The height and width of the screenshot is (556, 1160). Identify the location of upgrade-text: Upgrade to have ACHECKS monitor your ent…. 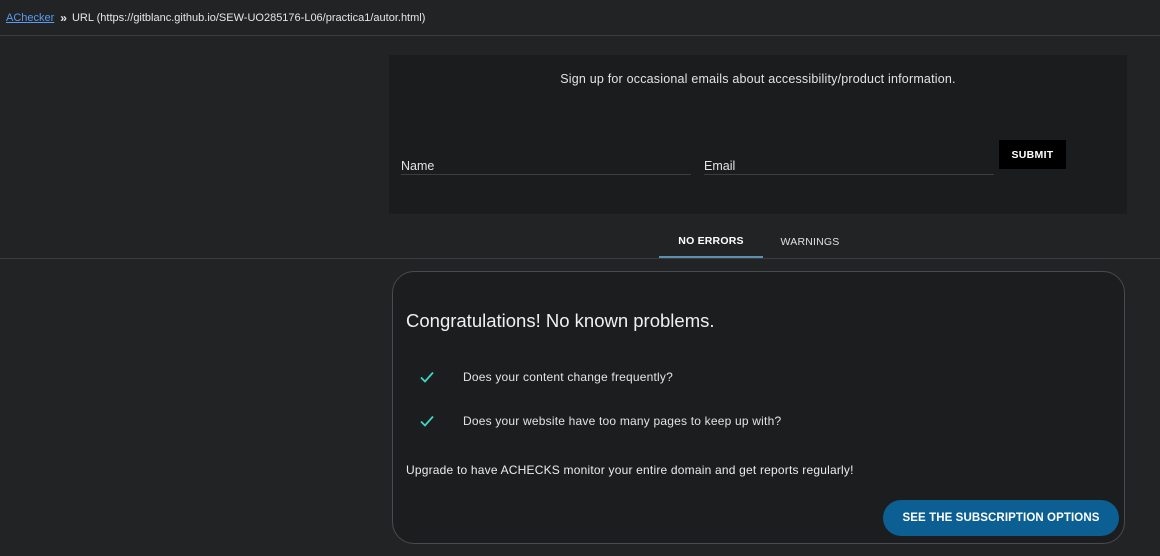
(630, 470).